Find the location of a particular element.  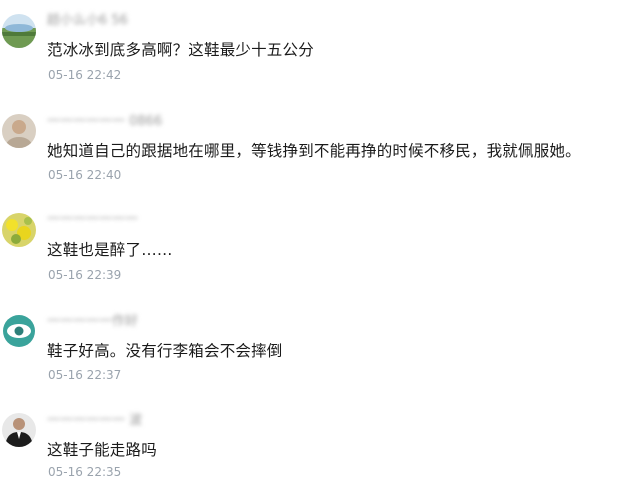

username: 一一一一一作好 is located at coordinates (122, 322).